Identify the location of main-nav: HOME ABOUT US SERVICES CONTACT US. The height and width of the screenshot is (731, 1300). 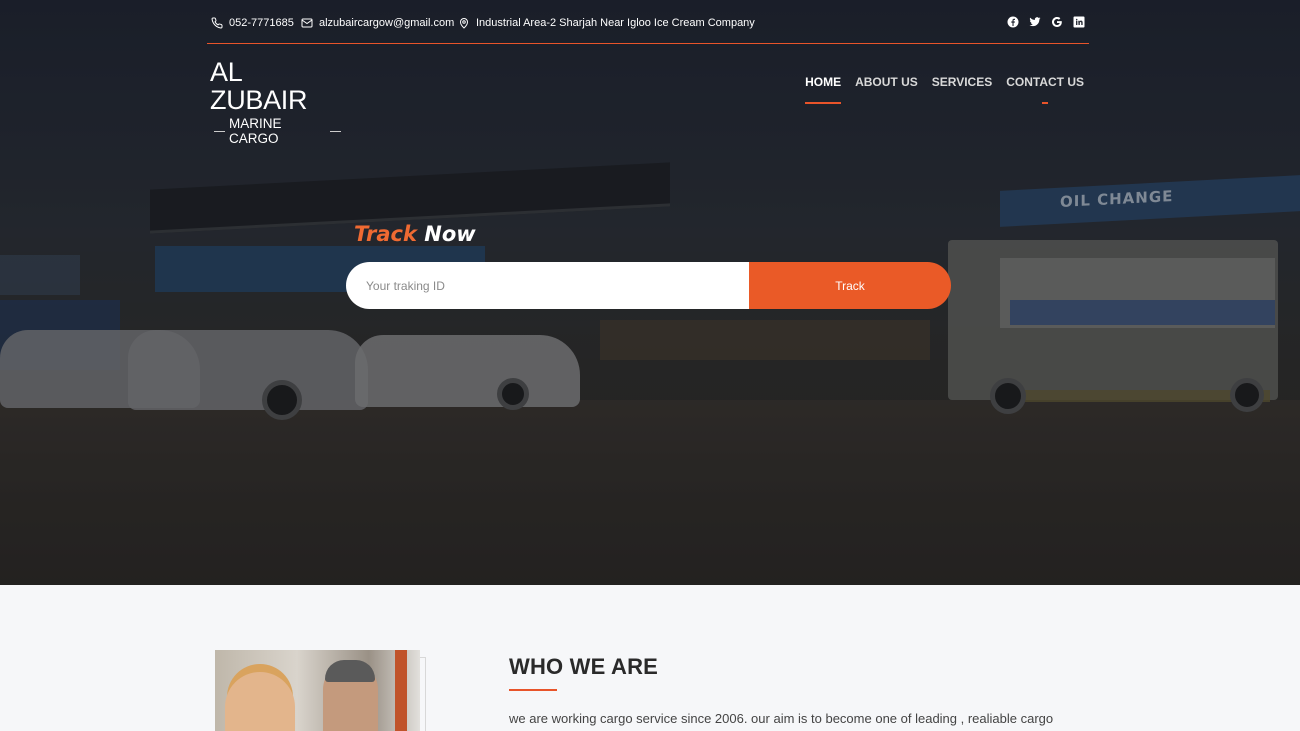
(944, 89).